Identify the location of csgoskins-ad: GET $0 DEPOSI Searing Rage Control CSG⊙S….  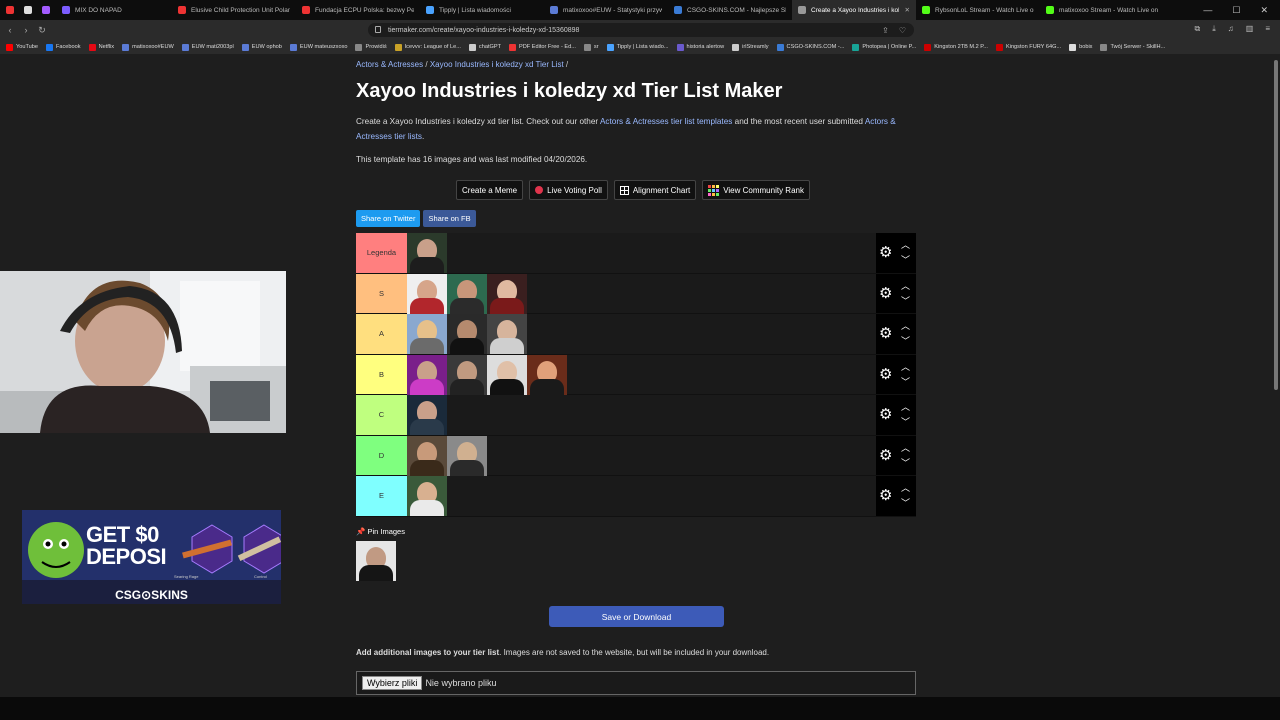
(151, 557).